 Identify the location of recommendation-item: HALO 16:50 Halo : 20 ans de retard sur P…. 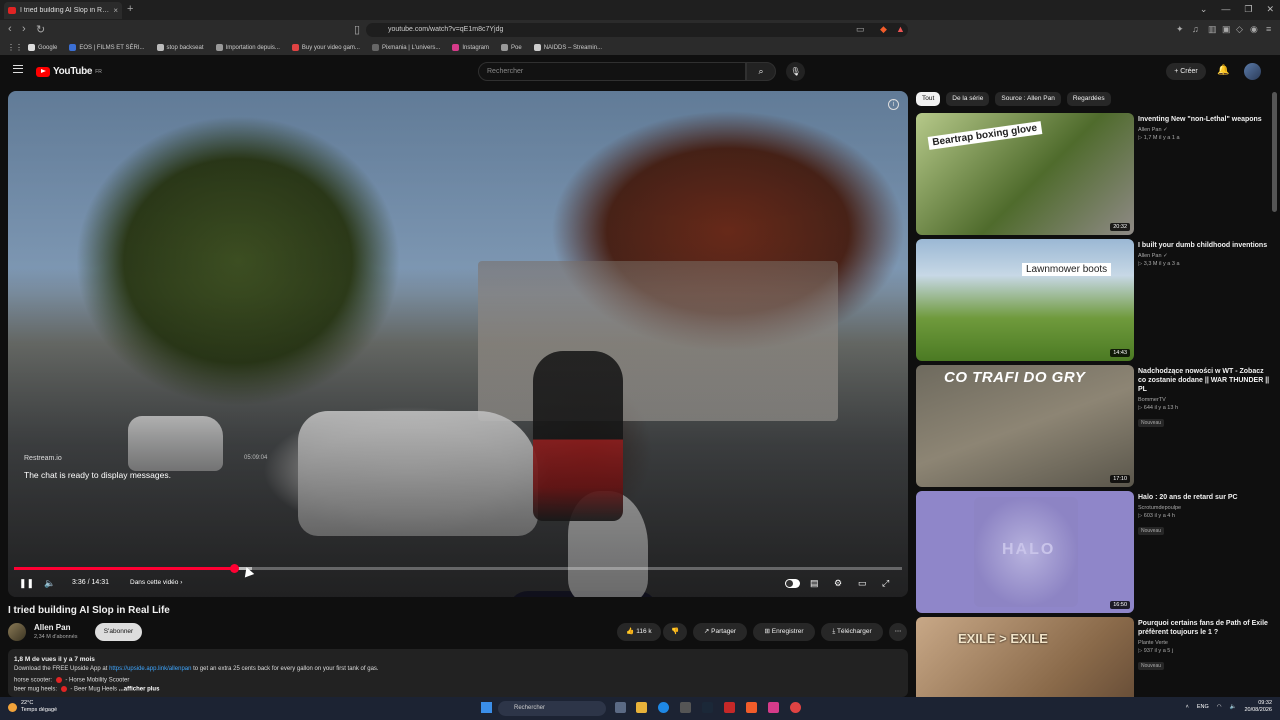
(1096, 552).